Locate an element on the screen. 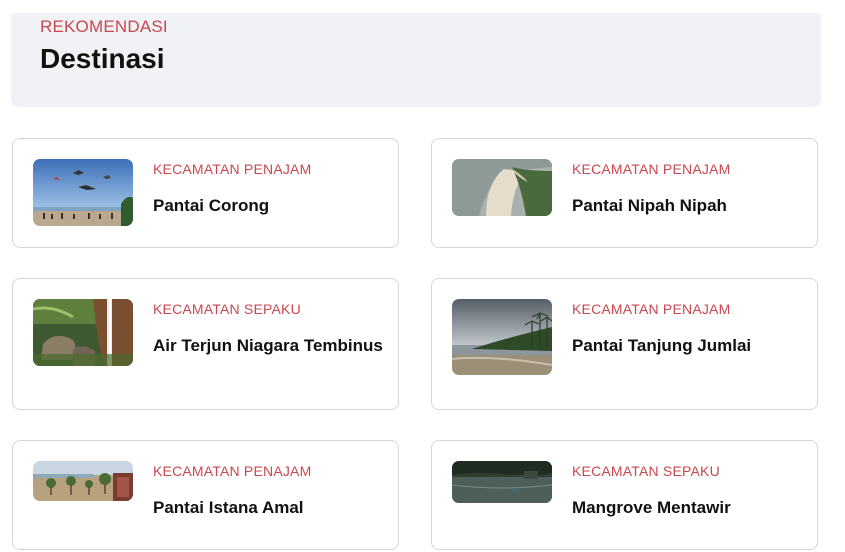 The width and height of the screenshot is (845, 552). card-title: Air Terjun Niagara Tembinus is located at coordinates (268, 346).